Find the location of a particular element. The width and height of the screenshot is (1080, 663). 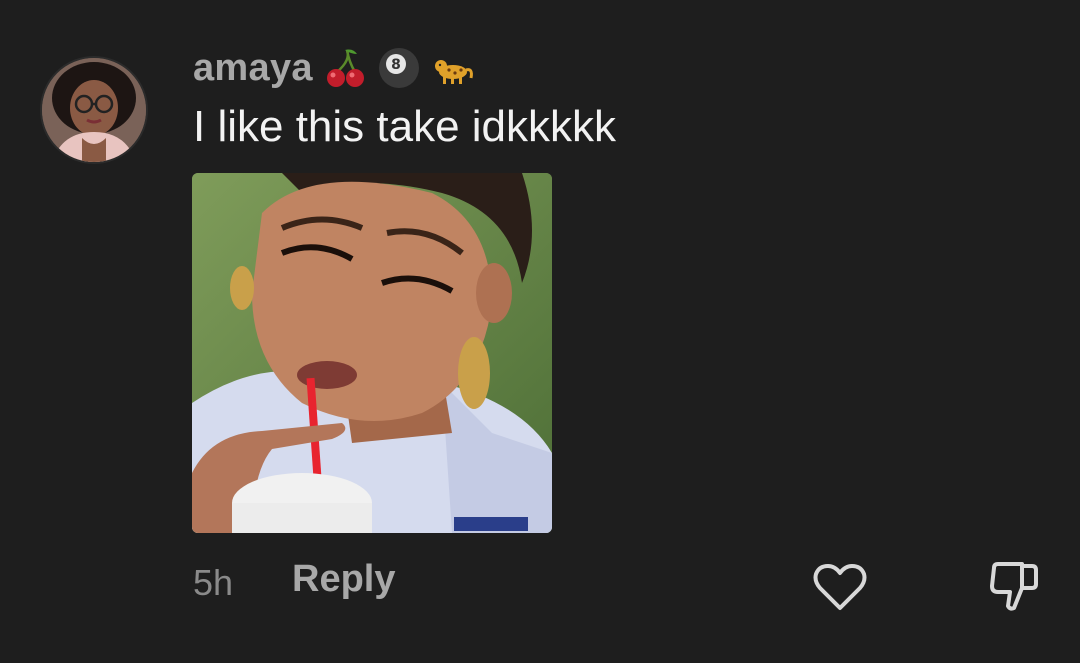

comment-text: I like this take idkkkkk is located at coordinates (405, 126).